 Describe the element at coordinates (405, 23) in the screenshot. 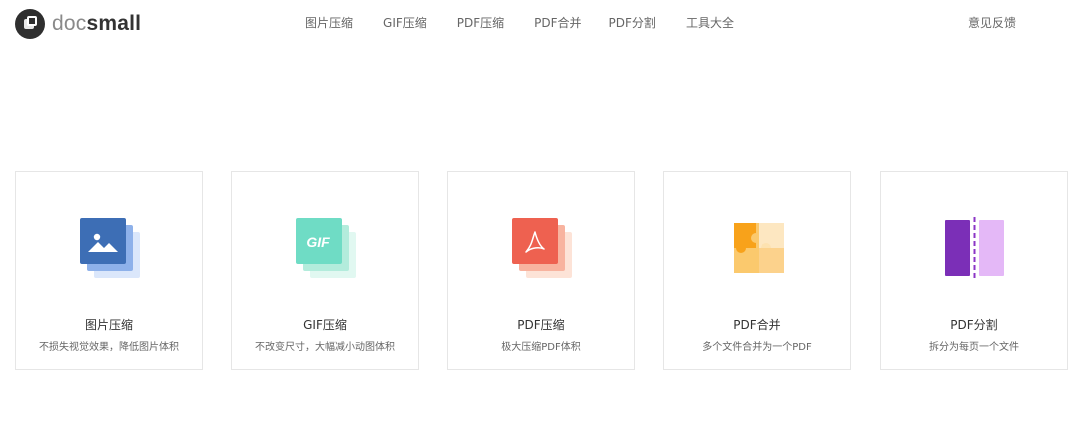

I see `nav-item-gif-compress: GIF压缩` at that location.